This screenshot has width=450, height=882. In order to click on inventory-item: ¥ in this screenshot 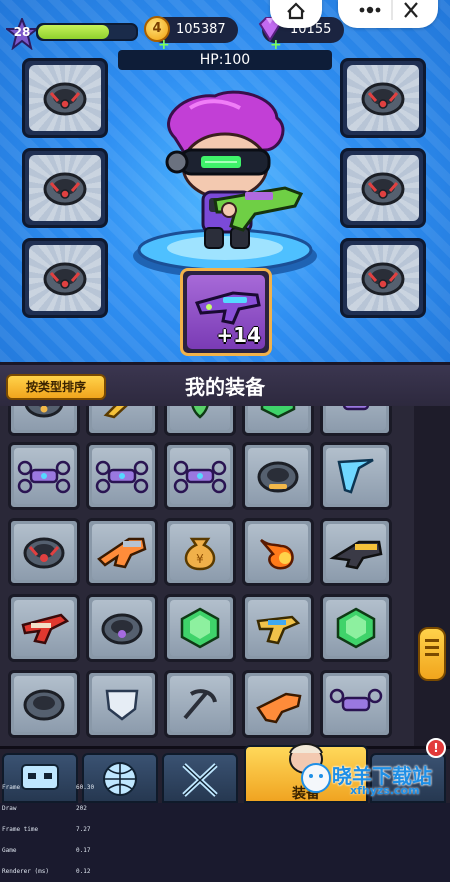, I will do `click(200, 552)`.